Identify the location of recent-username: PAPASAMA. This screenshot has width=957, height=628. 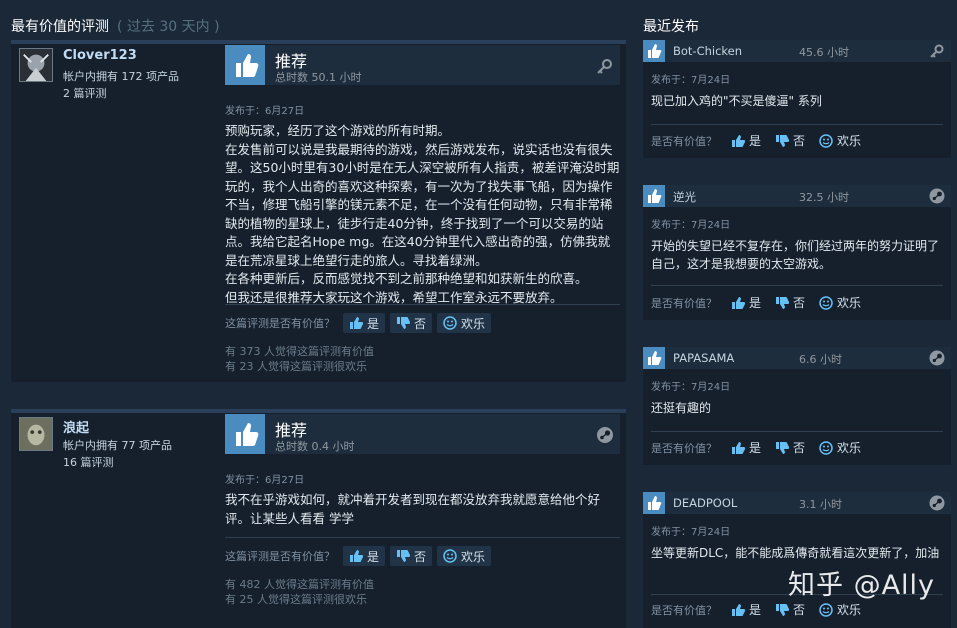
(703, 358).